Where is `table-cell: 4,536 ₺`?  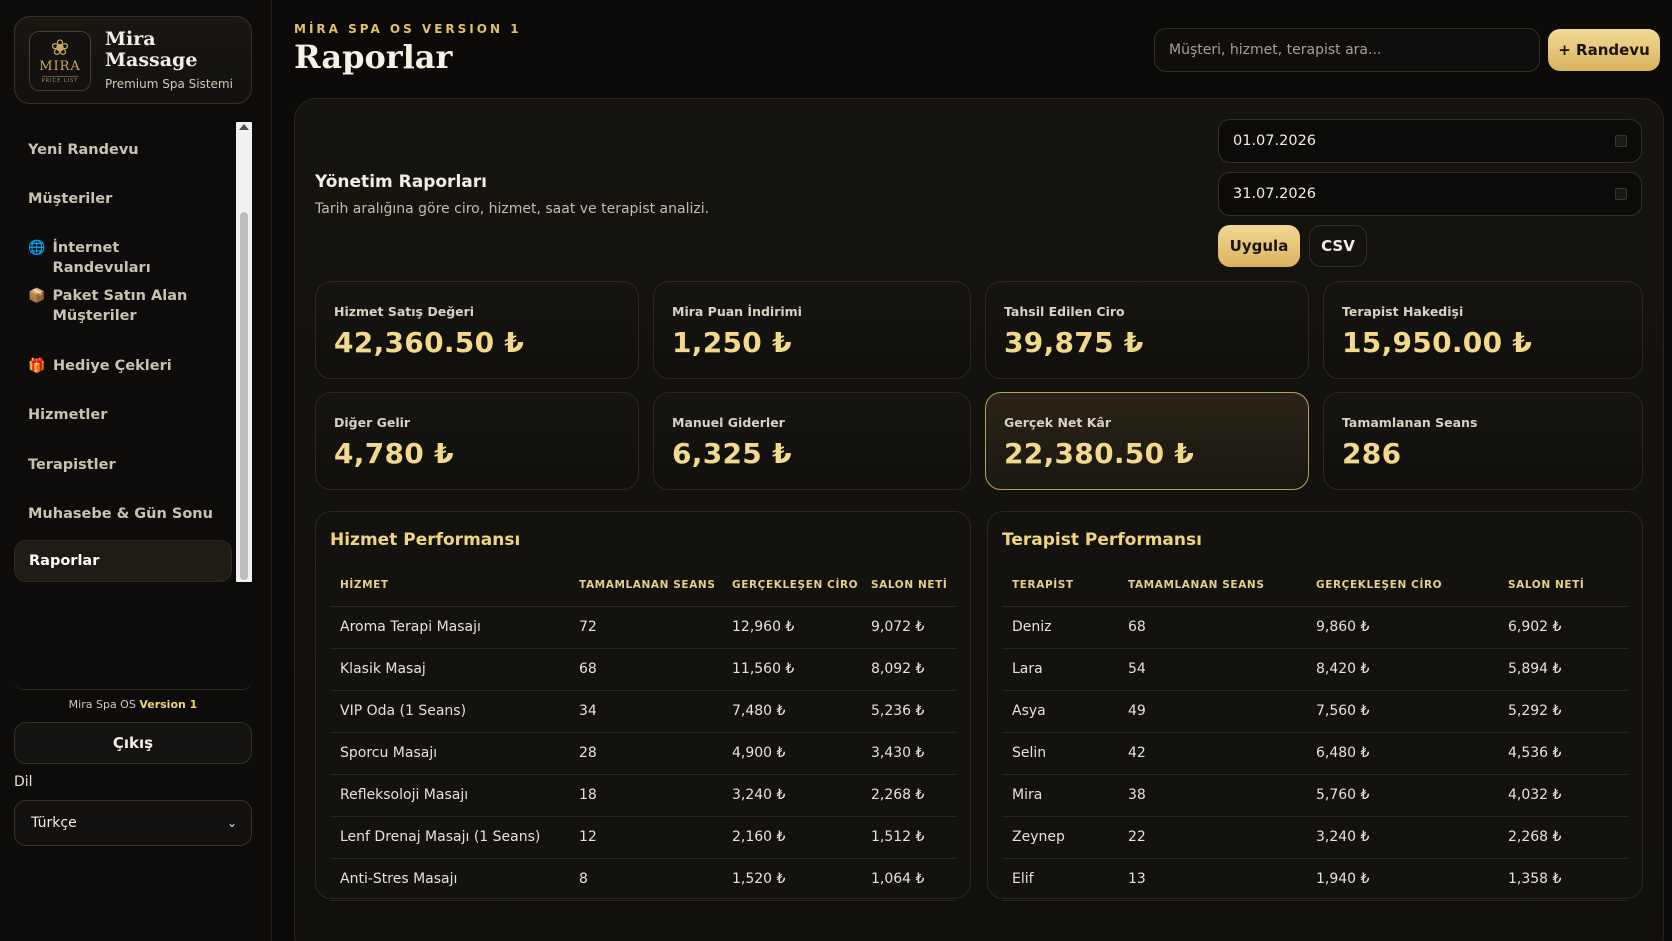
table-cell: 4,536 ₺ is located at coordinates (1563, 753).